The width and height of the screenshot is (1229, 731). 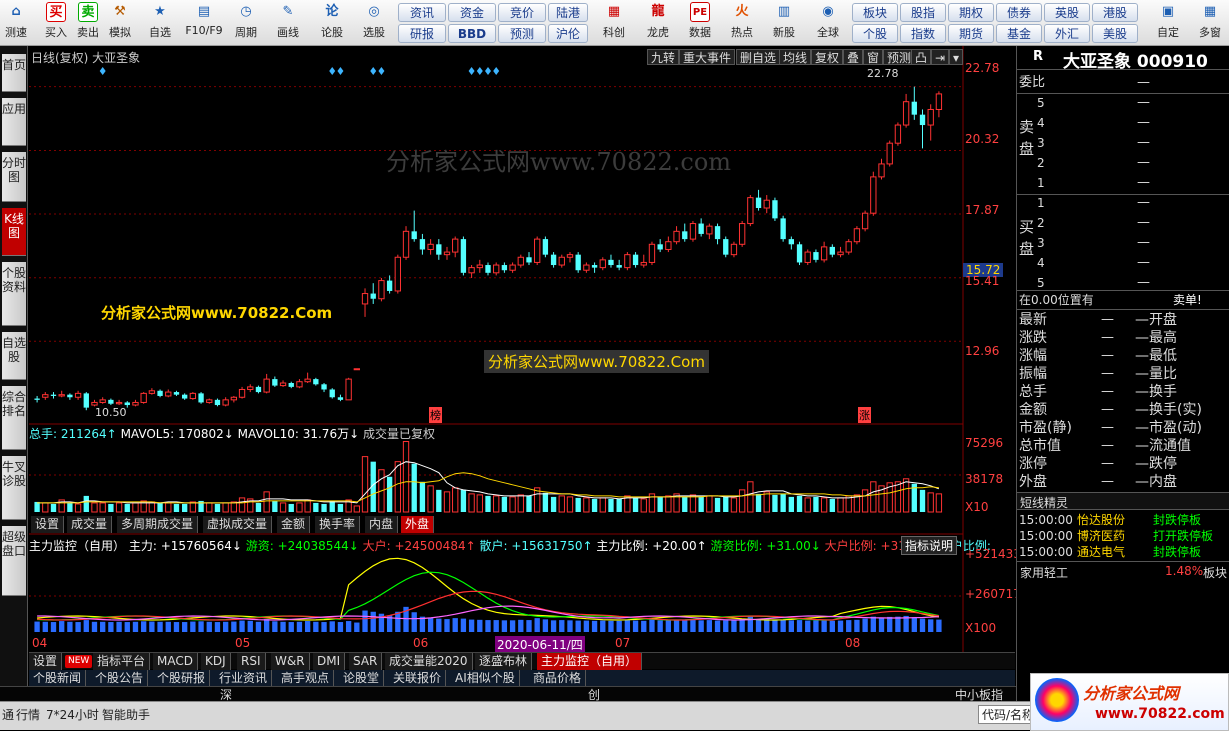 What do you see at coordinates (568, 12) in the screenshot?
I see `grid-btn-hk: 陆港` at bounding box center [568, 12].